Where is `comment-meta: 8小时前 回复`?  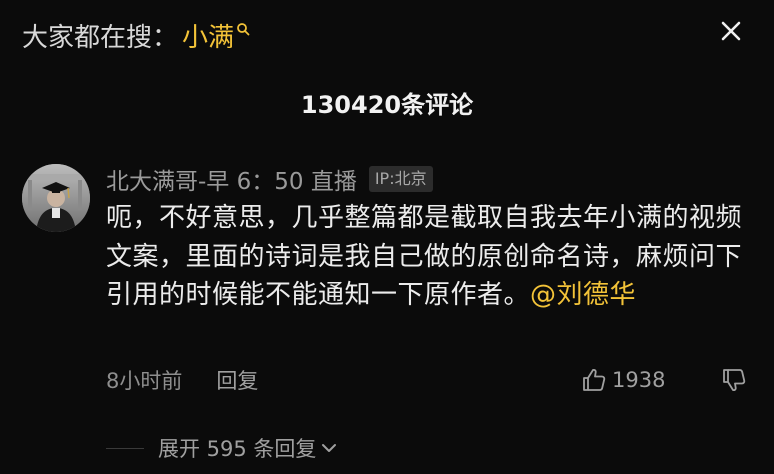
comment-meta: 8小时前 回复 is located at coordinates (182, 380).